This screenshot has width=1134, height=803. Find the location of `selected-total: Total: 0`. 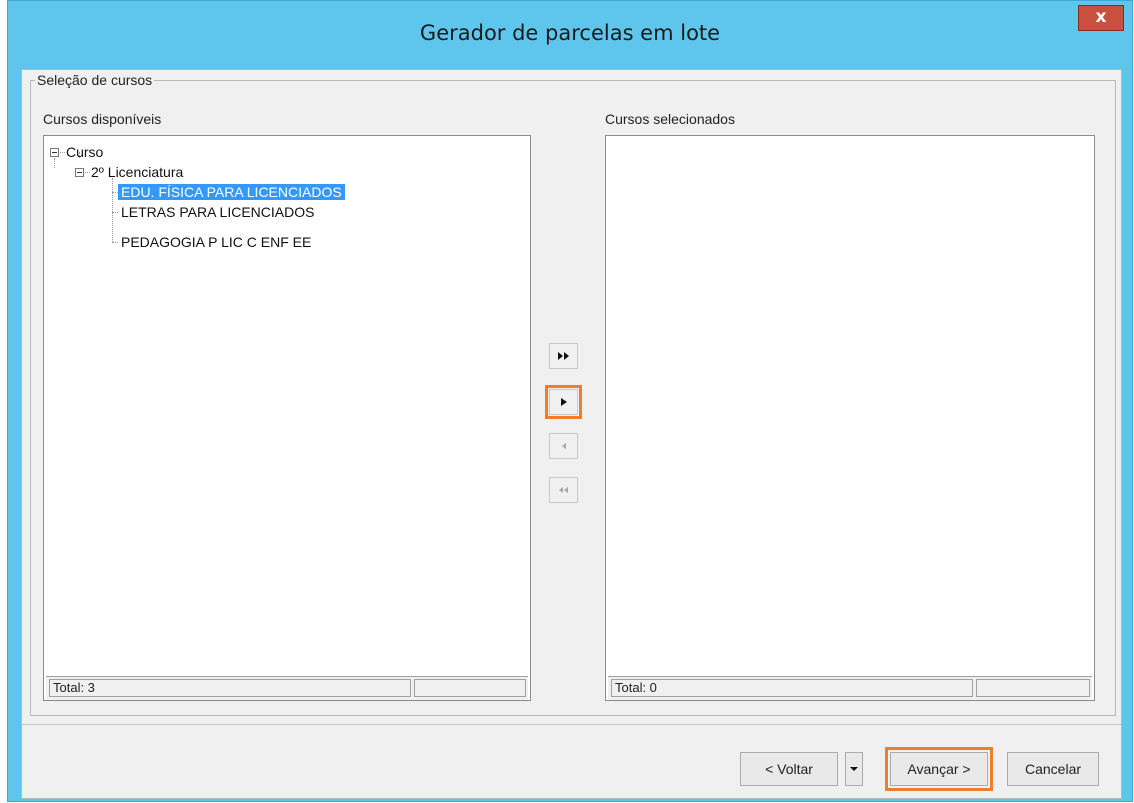

selected-total: Total: 0 is located at coordinates (792, 688).